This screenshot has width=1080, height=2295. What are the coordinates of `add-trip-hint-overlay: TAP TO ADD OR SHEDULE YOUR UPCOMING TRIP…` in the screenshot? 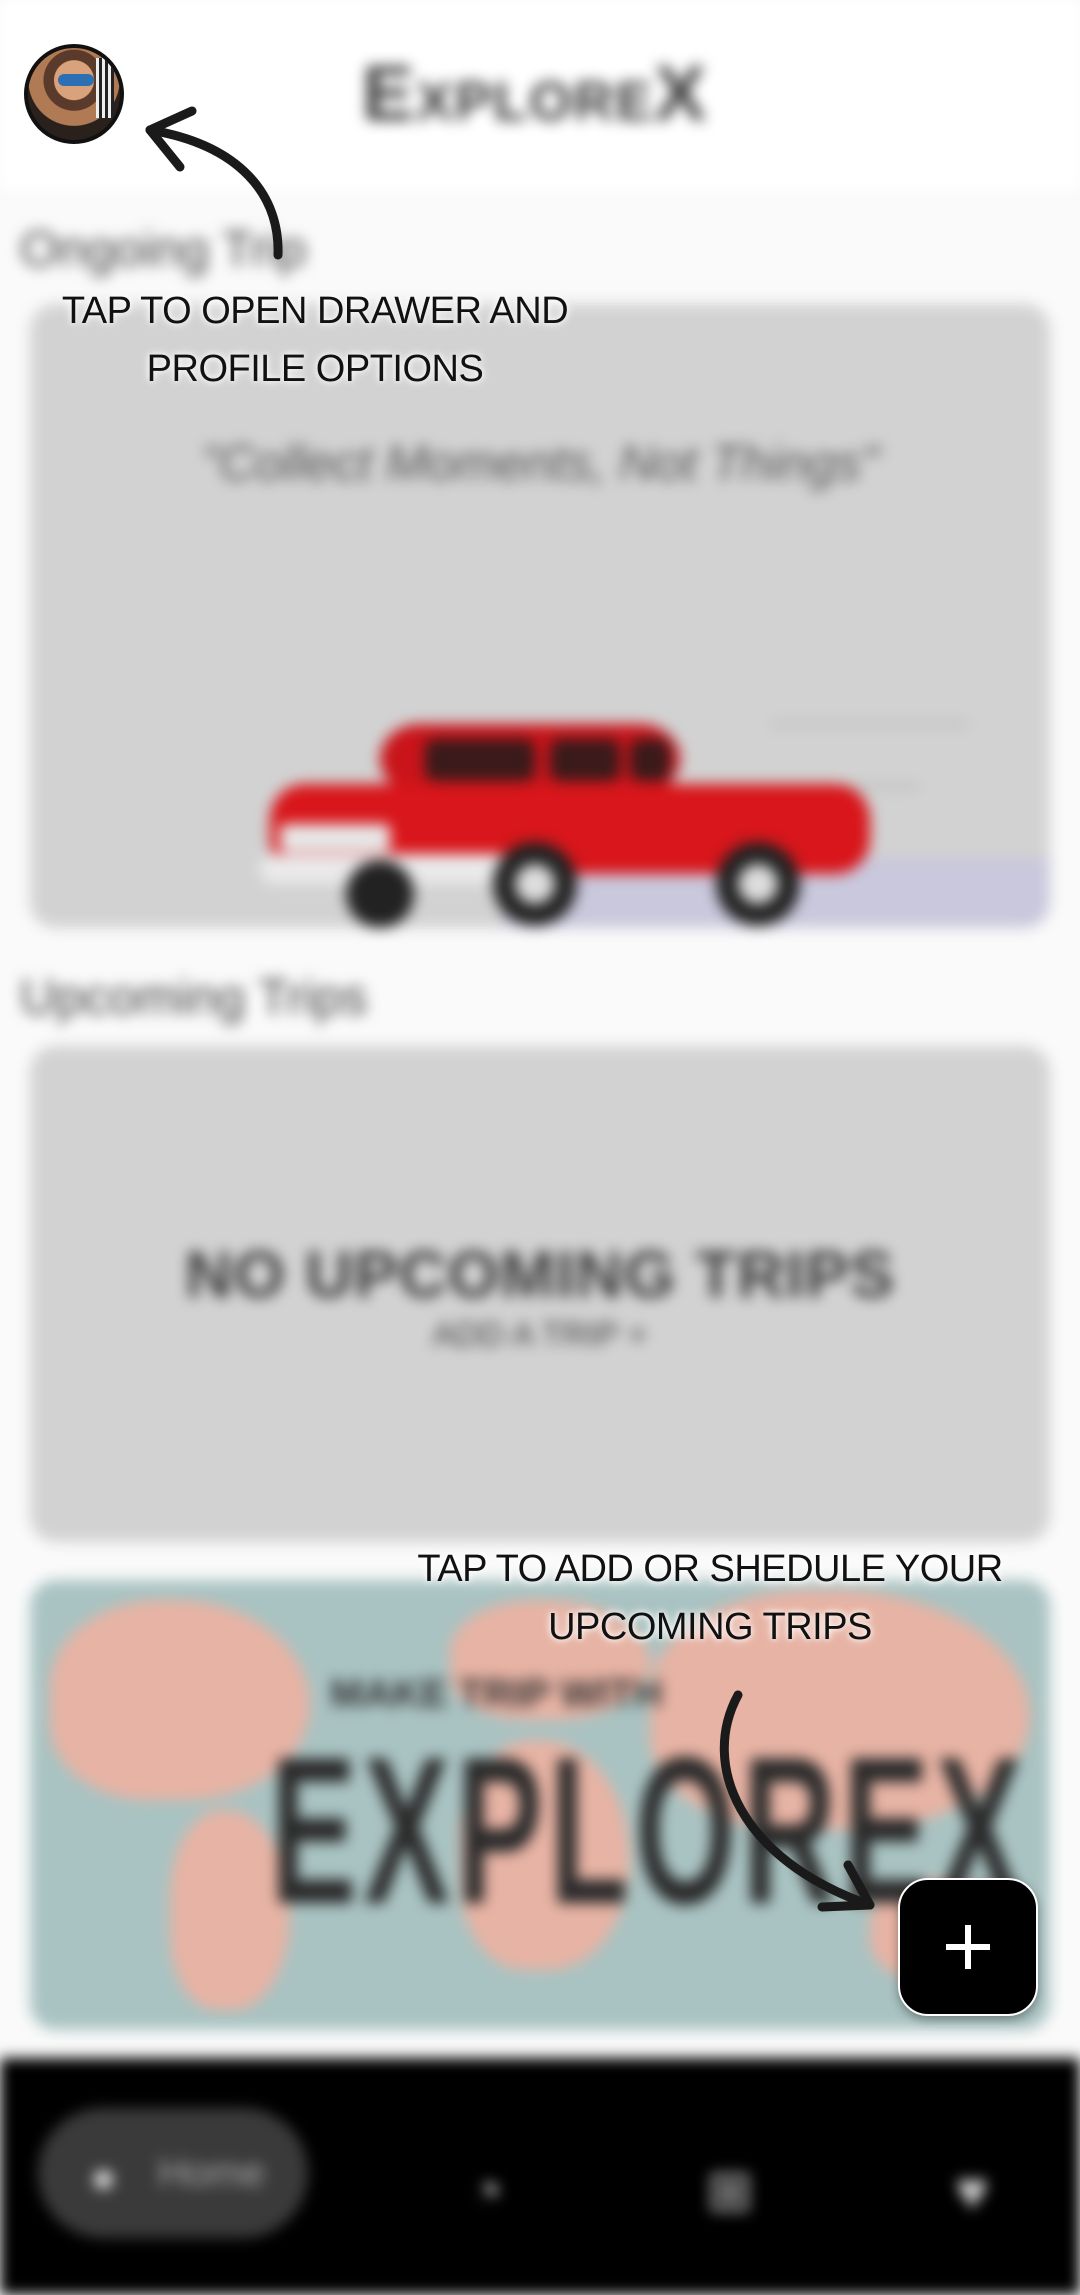 It's located at (710, 1598).